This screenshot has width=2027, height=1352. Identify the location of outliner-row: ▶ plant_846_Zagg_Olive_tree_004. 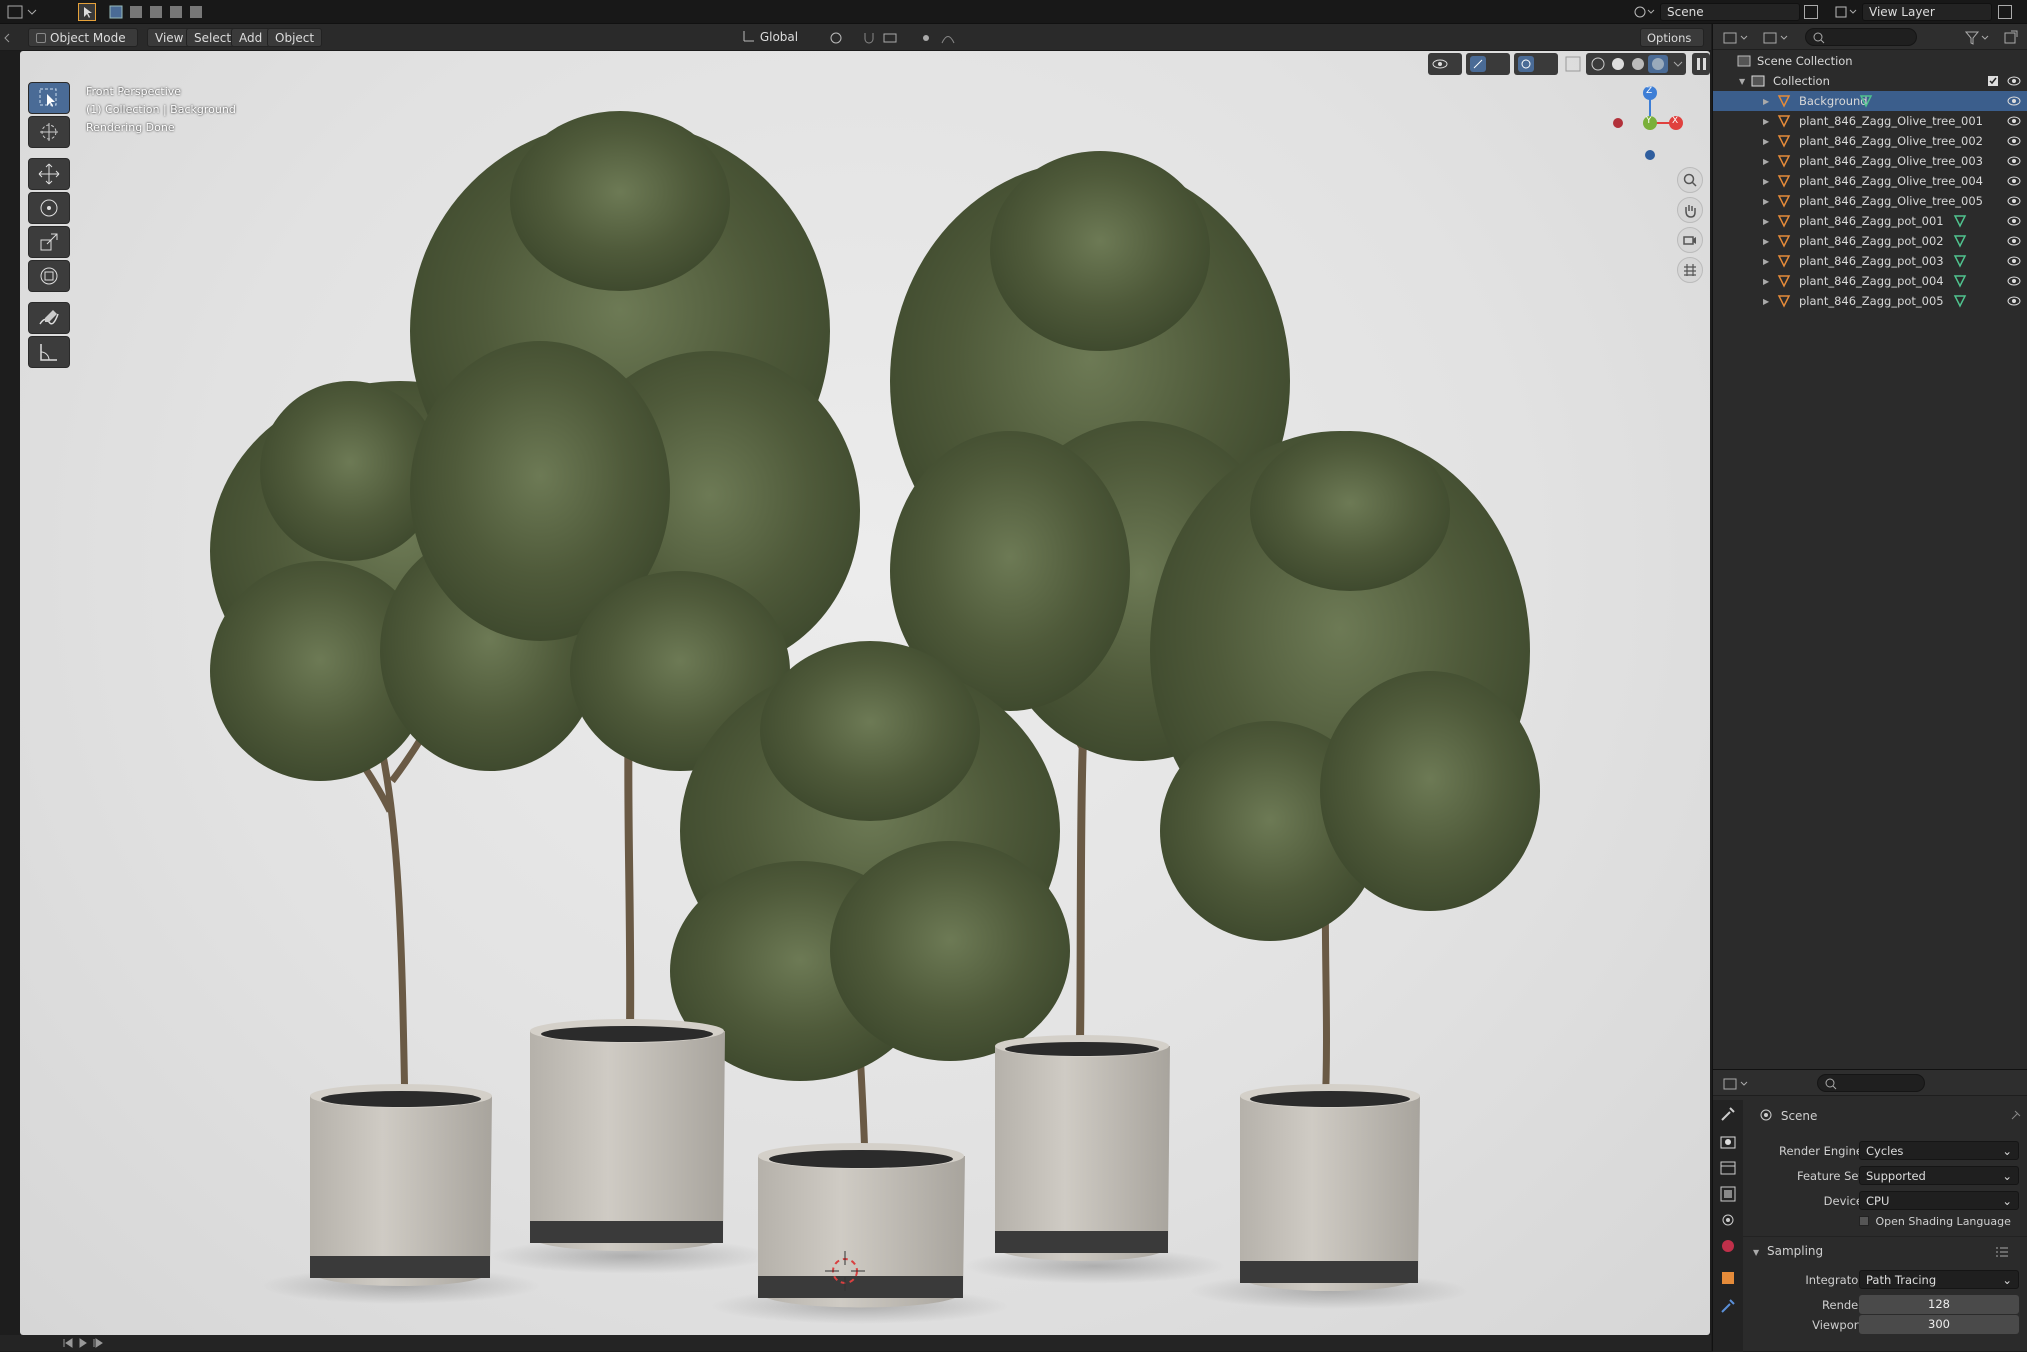
(1870, 181).